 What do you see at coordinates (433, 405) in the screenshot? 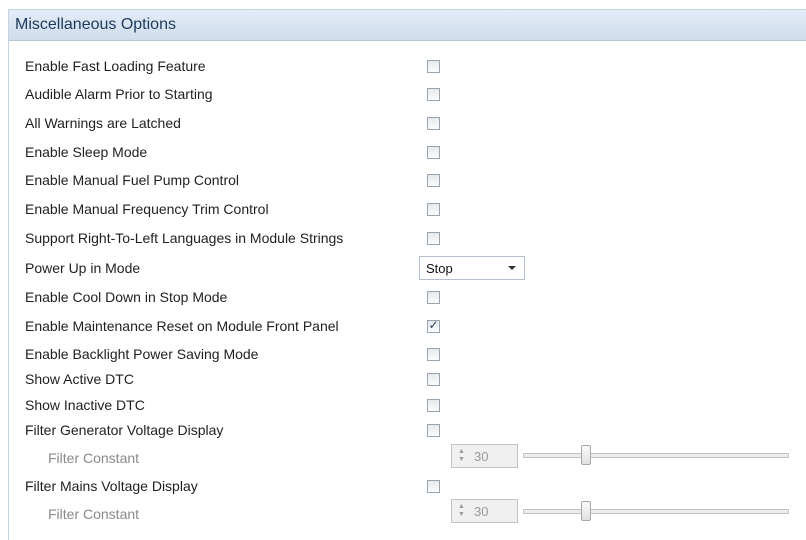
I see `checkbox-inactive-dtc` at bounding box center [433, 405].